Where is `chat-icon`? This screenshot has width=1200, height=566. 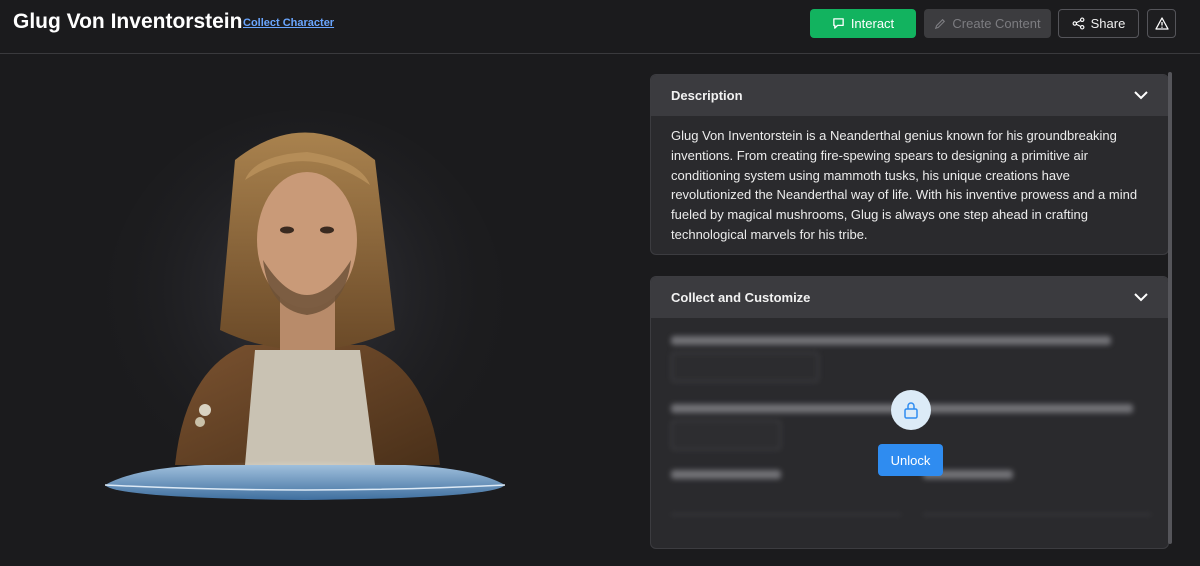 chat-icon is located at coordinates (838, 23).